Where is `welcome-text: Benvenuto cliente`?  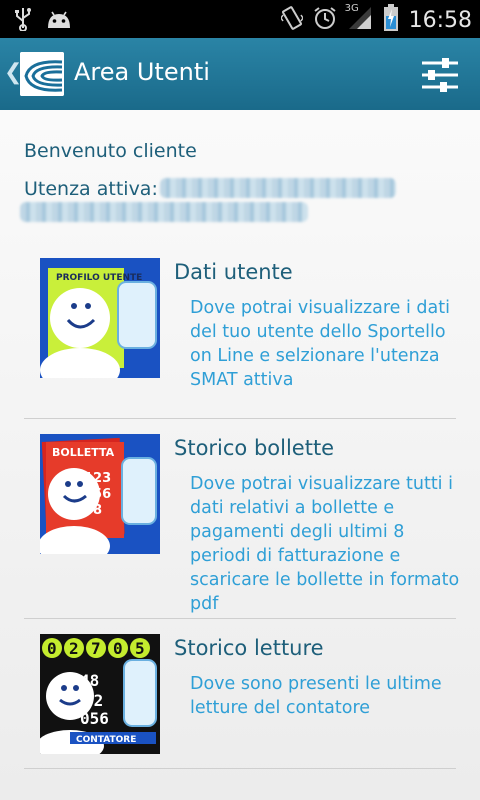 welcome-text: Benvenuto cliente is located at coordinates (110, 151).